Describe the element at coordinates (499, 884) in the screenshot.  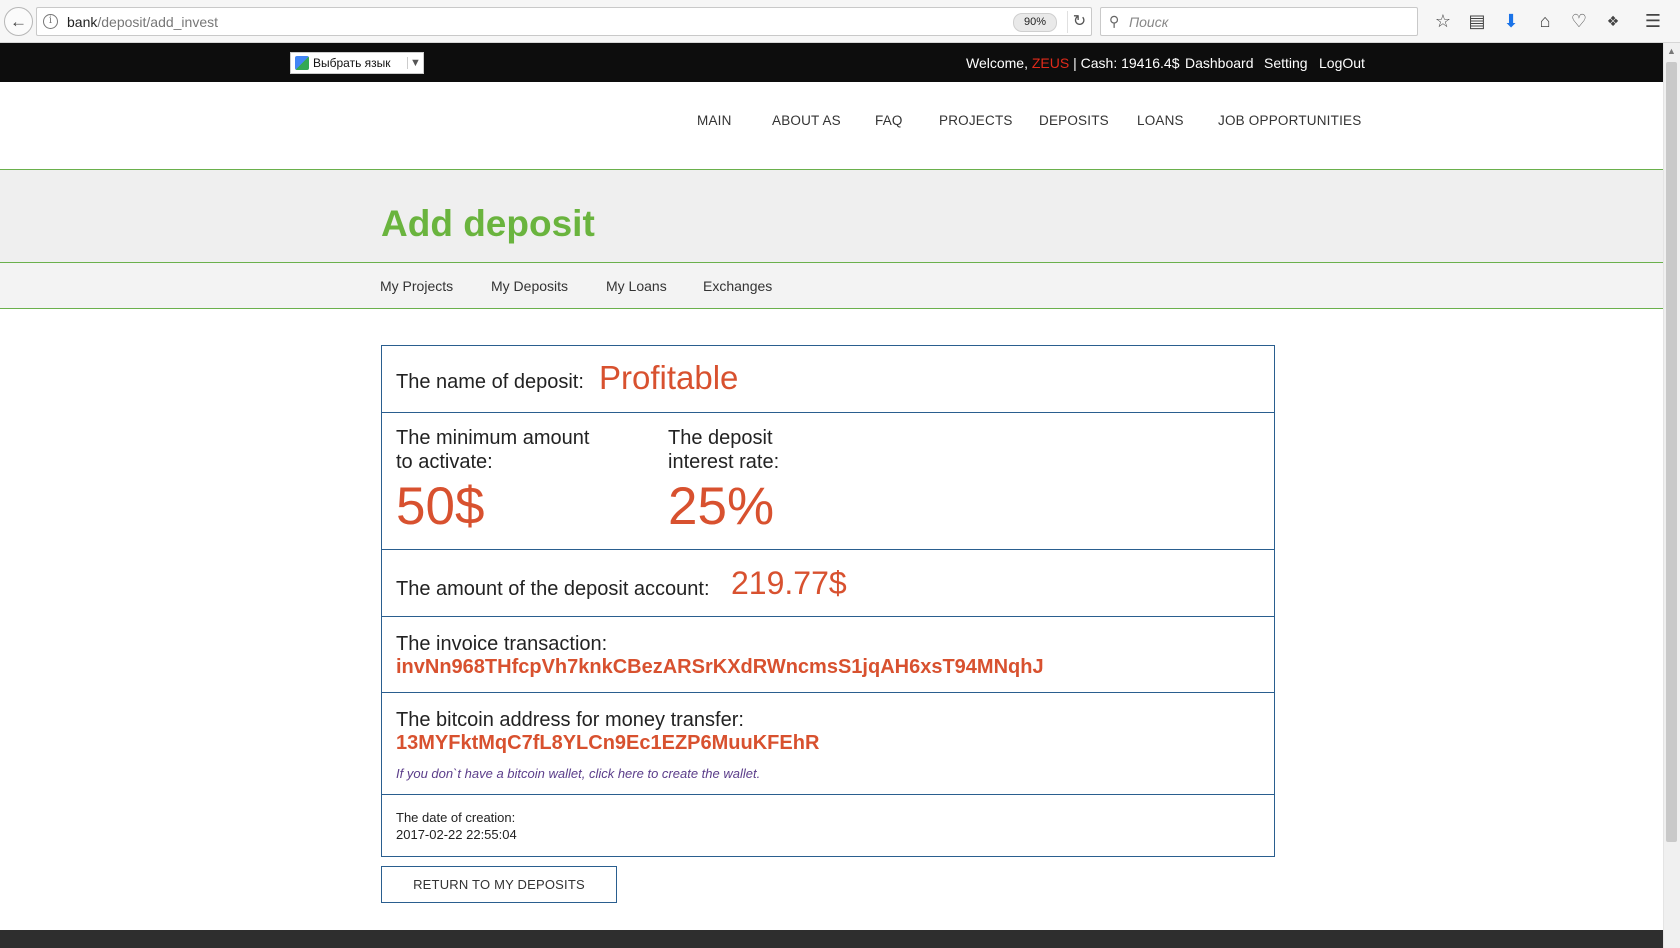
I see `return-to-my-deposits-button: RETURN TO MY DEPOSITS` at that location.